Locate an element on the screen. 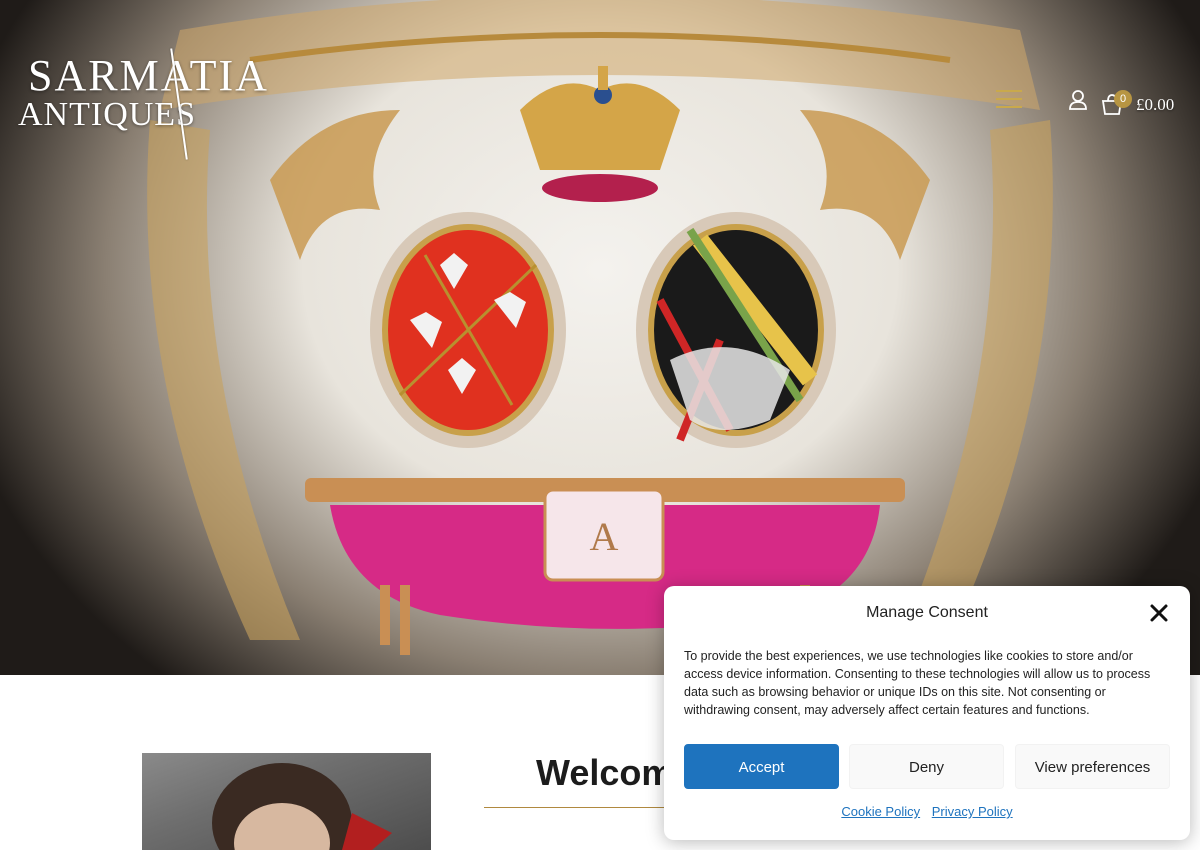  cart-total: £0.00 is located at coordinates (1155, 104).